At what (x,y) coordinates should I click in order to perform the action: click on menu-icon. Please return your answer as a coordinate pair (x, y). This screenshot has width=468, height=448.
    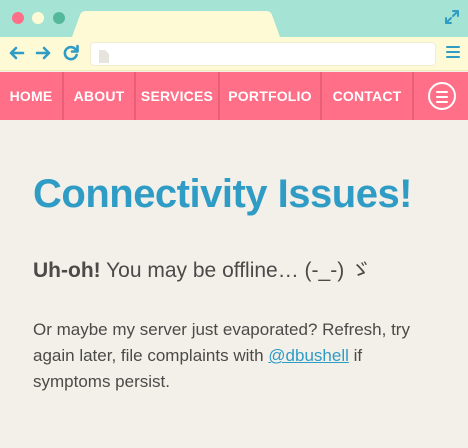
    Looking at the image, I should click on (453, 53).